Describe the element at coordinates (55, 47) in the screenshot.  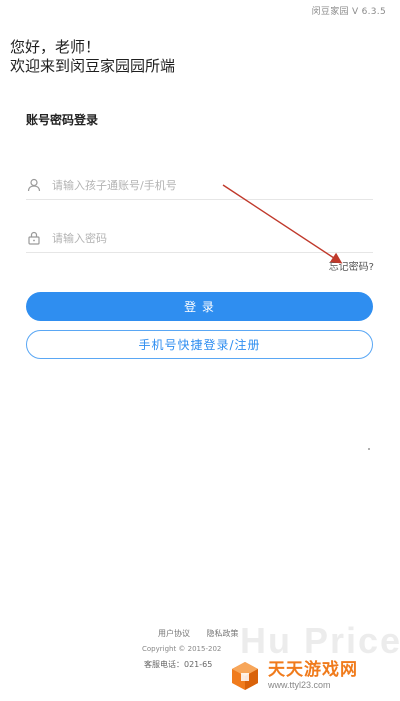
I see `greeting-hello: 您好，老师！` at that location.